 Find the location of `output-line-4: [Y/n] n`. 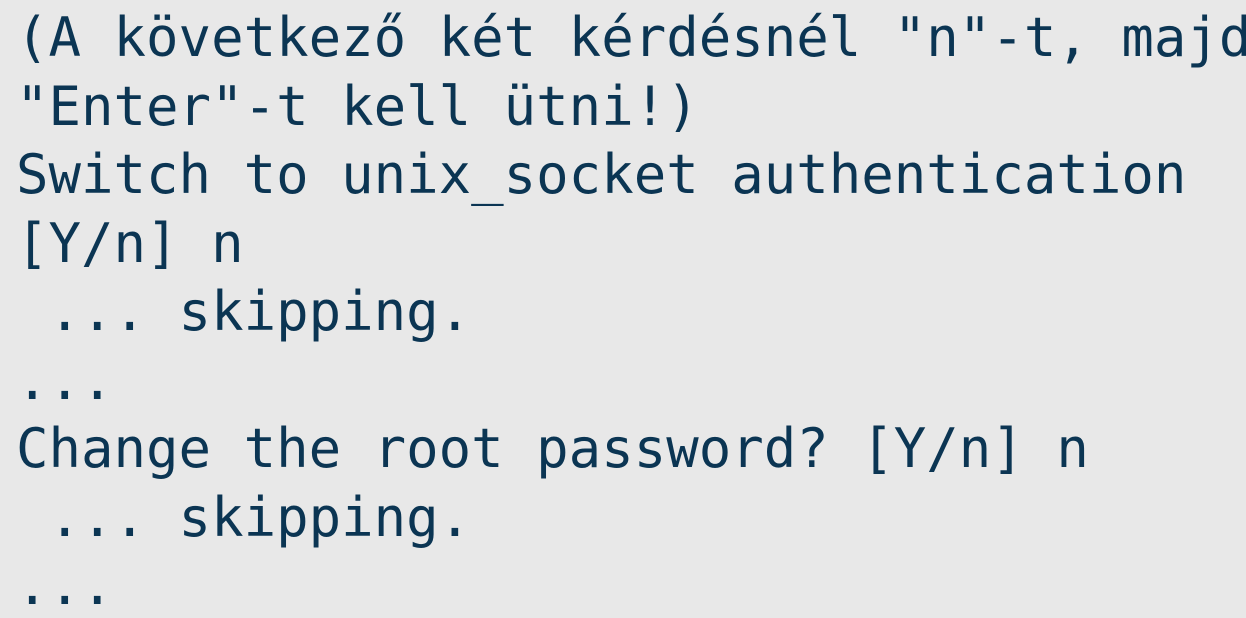

output-line-4: [Y/n] n is located at coordinates (130, 243).